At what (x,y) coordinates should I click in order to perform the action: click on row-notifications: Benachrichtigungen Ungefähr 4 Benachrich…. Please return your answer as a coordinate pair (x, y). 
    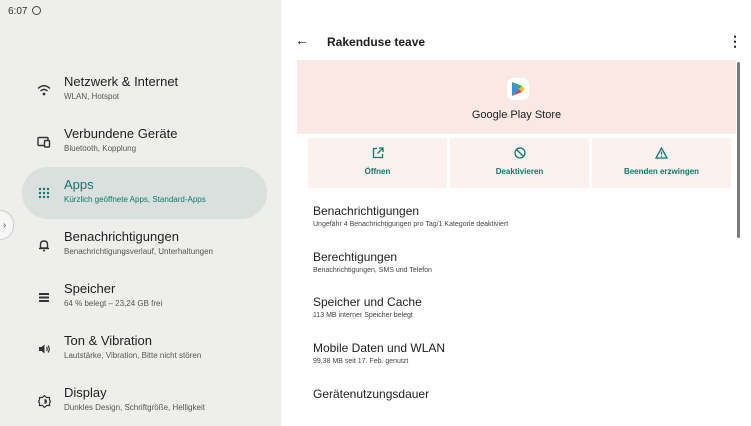
    Looking at the image, I should click on (410, 216).